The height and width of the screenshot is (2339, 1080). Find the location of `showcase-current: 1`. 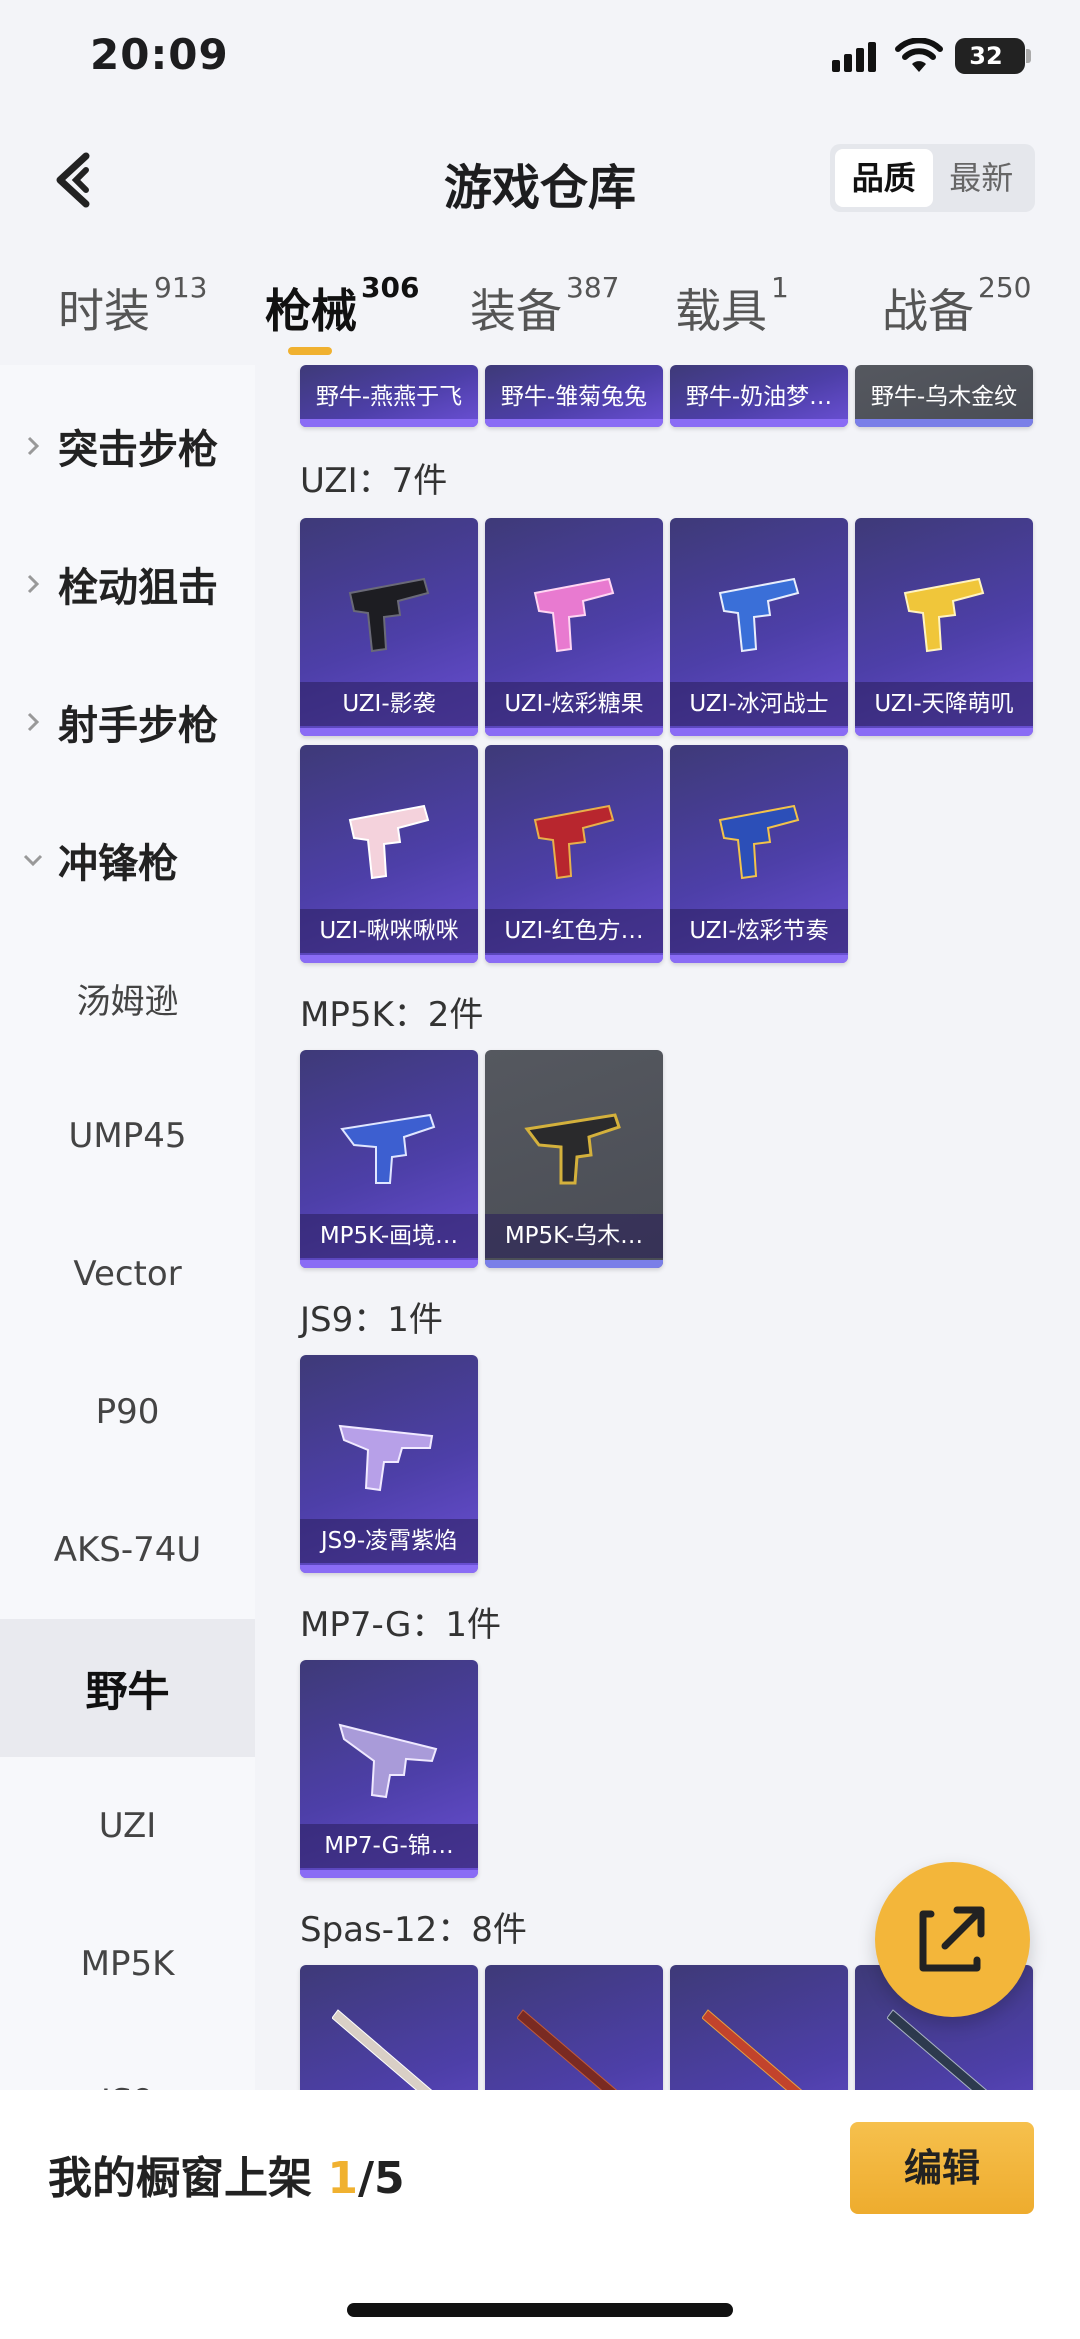

showcase-current: 1 is located at coordinates (342, 2178).